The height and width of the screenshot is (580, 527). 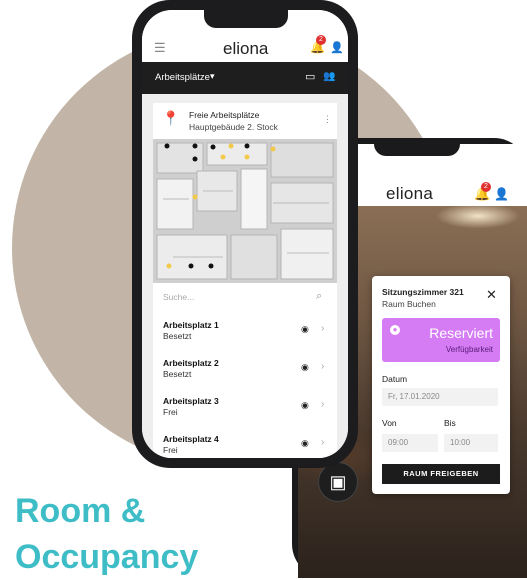 What do you see at coordinates (171, 118) in the screenshot?
I see `map-pin-icon: 📍` at bounding box center [171, 118].